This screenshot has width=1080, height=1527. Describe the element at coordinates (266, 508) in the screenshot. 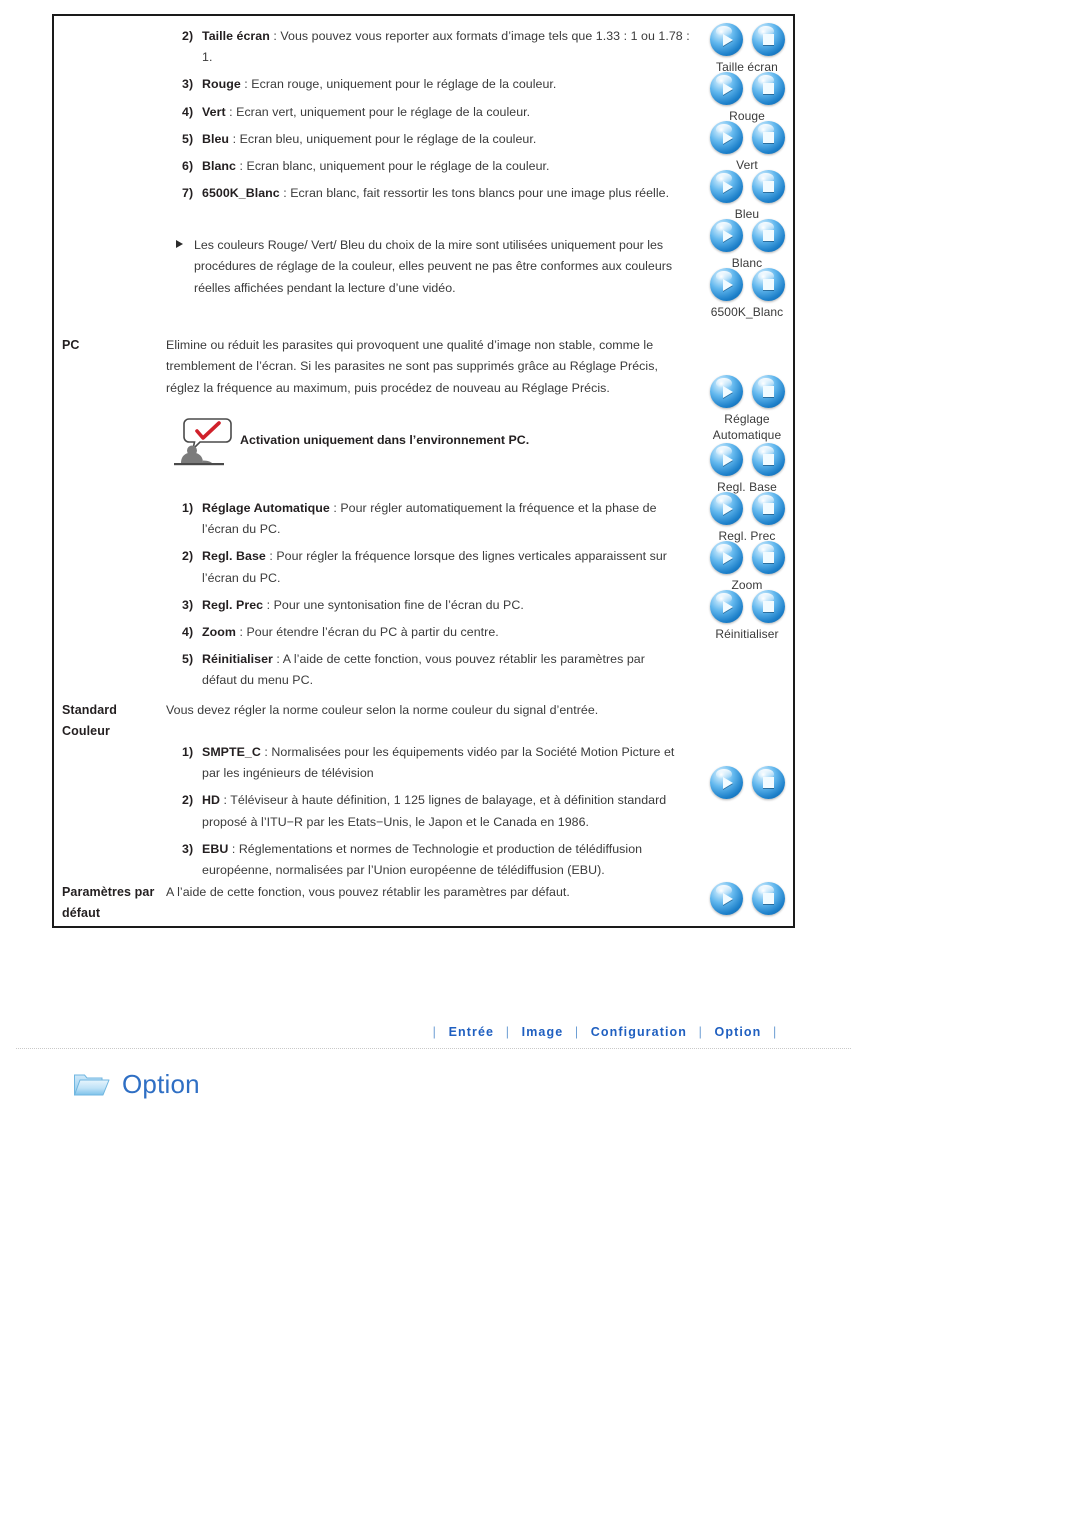

I see `item-term: Réglage Automatique` at that location.